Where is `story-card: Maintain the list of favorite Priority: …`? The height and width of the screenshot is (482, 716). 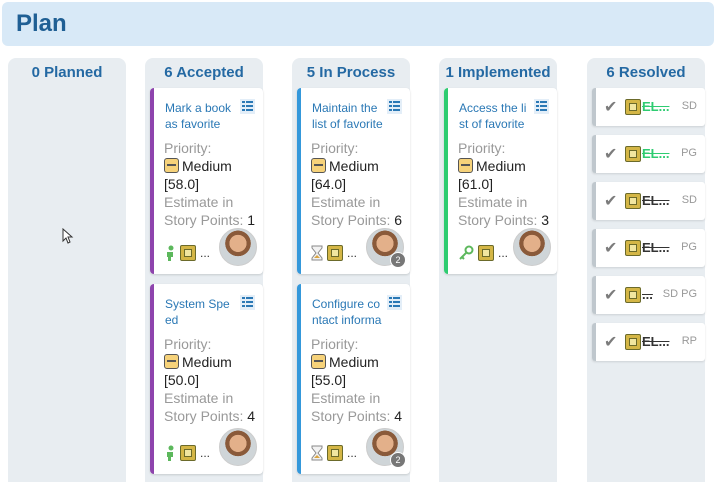
story-card: Maintain the list of favorite Priority: … is located at coordinates (353, 181).